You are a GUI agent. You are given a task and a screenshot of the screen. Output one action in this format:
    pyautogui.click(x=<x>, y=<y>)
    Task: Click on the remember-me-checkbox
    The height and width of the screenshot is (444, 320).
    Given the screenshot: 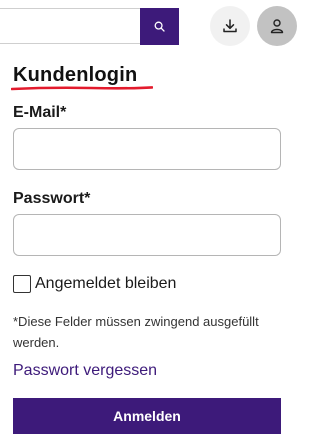 What is the action you would take?
    pyautogui.click(x=22, y=284)
    